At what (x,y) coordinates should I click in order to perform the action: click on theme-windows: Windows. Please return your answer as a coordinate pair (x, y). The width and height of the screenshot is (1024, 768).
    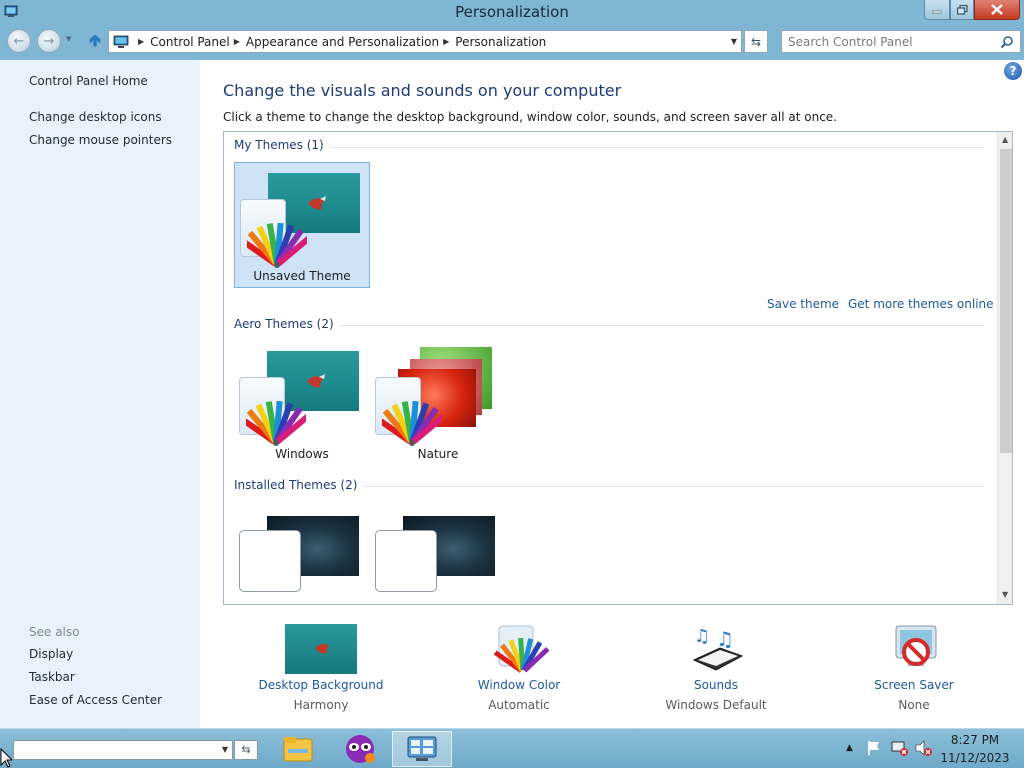
    Looking at the image, I should click on (302, 404).